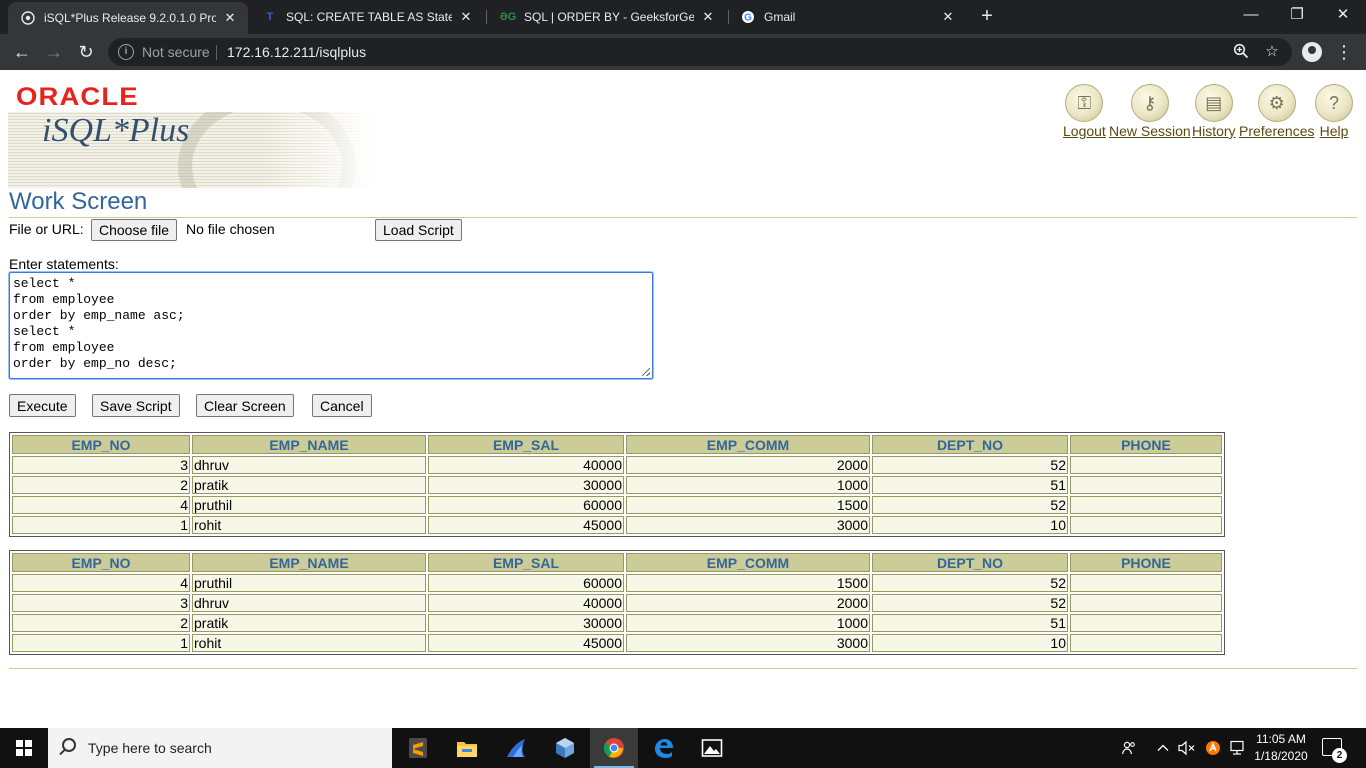 The height and width of the screenshot is (768, 1366). What do you see at coordinates (1334, 103) in the screenshot?
I see `help-icon: ?` at bounding box center [1334, 103].